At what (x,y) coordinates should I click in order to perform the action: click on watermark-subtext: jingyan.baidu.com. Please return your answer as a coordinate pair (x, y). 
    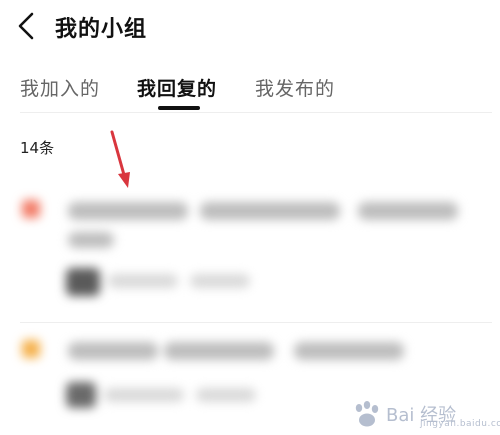
    Looking at the image, I should click on (460, 424).